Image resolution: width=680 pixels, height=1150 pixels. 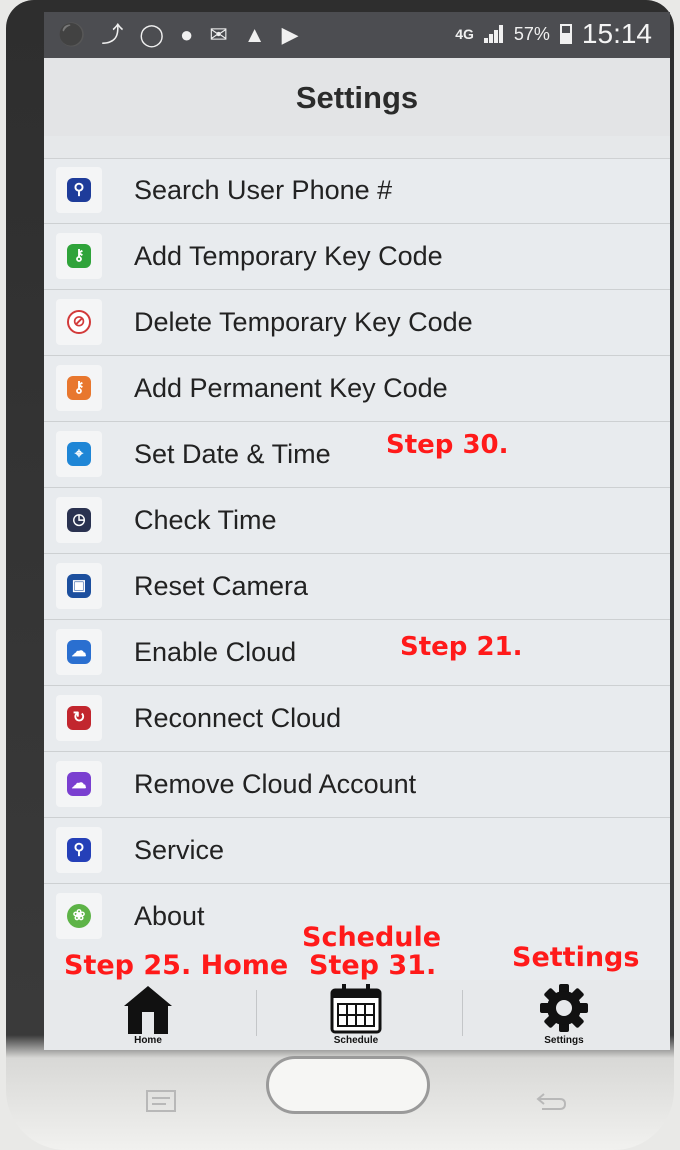 What do you see at coordinates (148, 1010) in the screenshot?
I see `home-icon` at bounding box center [148, 1010].